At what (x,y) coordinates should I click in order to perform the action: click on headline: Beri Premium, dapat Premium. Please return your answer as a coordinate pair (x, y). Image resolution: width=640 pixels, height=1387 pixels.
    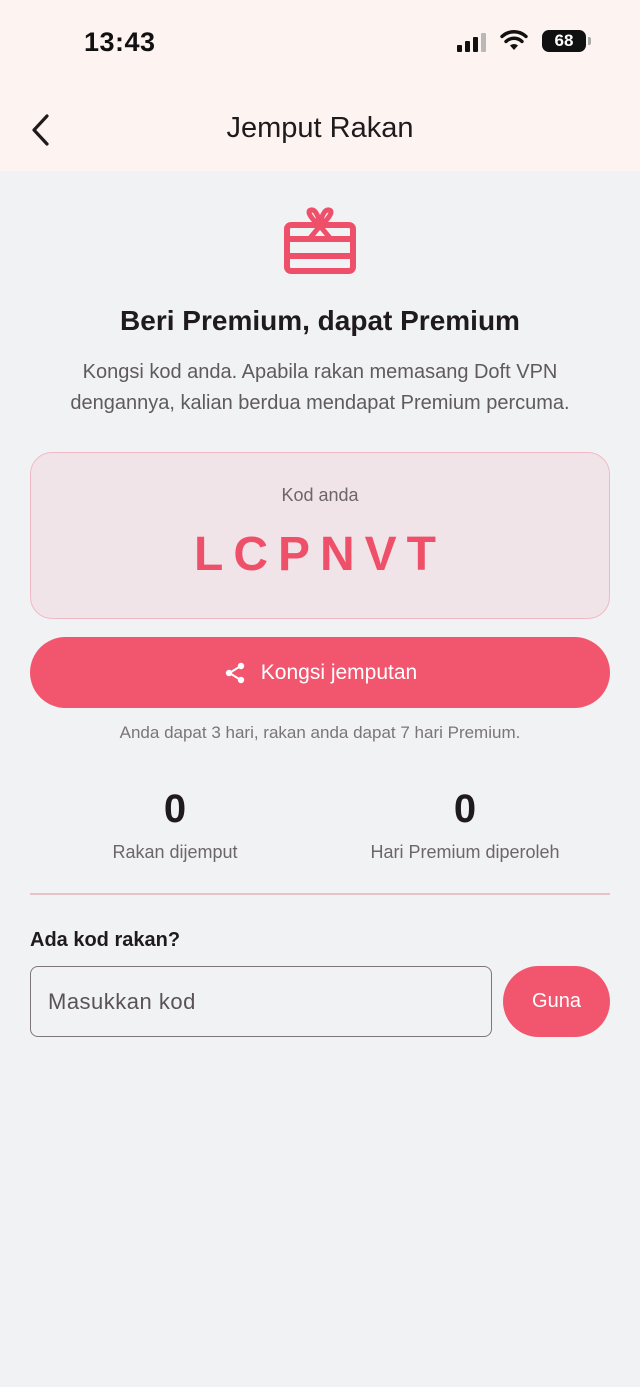
    Looking at the image, I should click on (320, 320).